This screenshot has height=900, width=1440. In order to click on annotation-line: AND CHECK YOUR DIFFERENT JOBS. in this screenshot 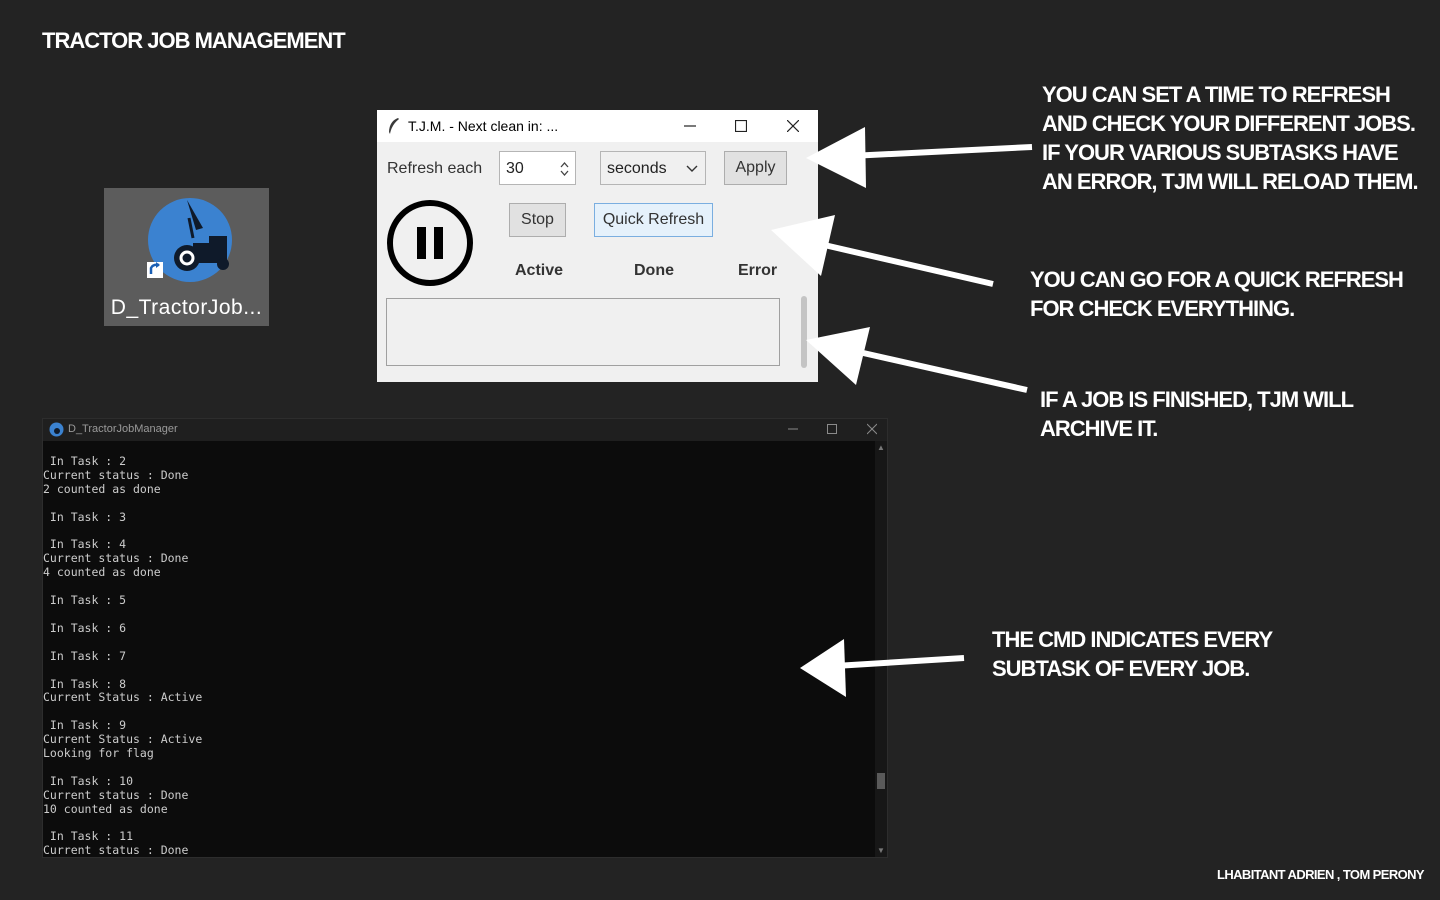, I will do `click(1229, 123)`.